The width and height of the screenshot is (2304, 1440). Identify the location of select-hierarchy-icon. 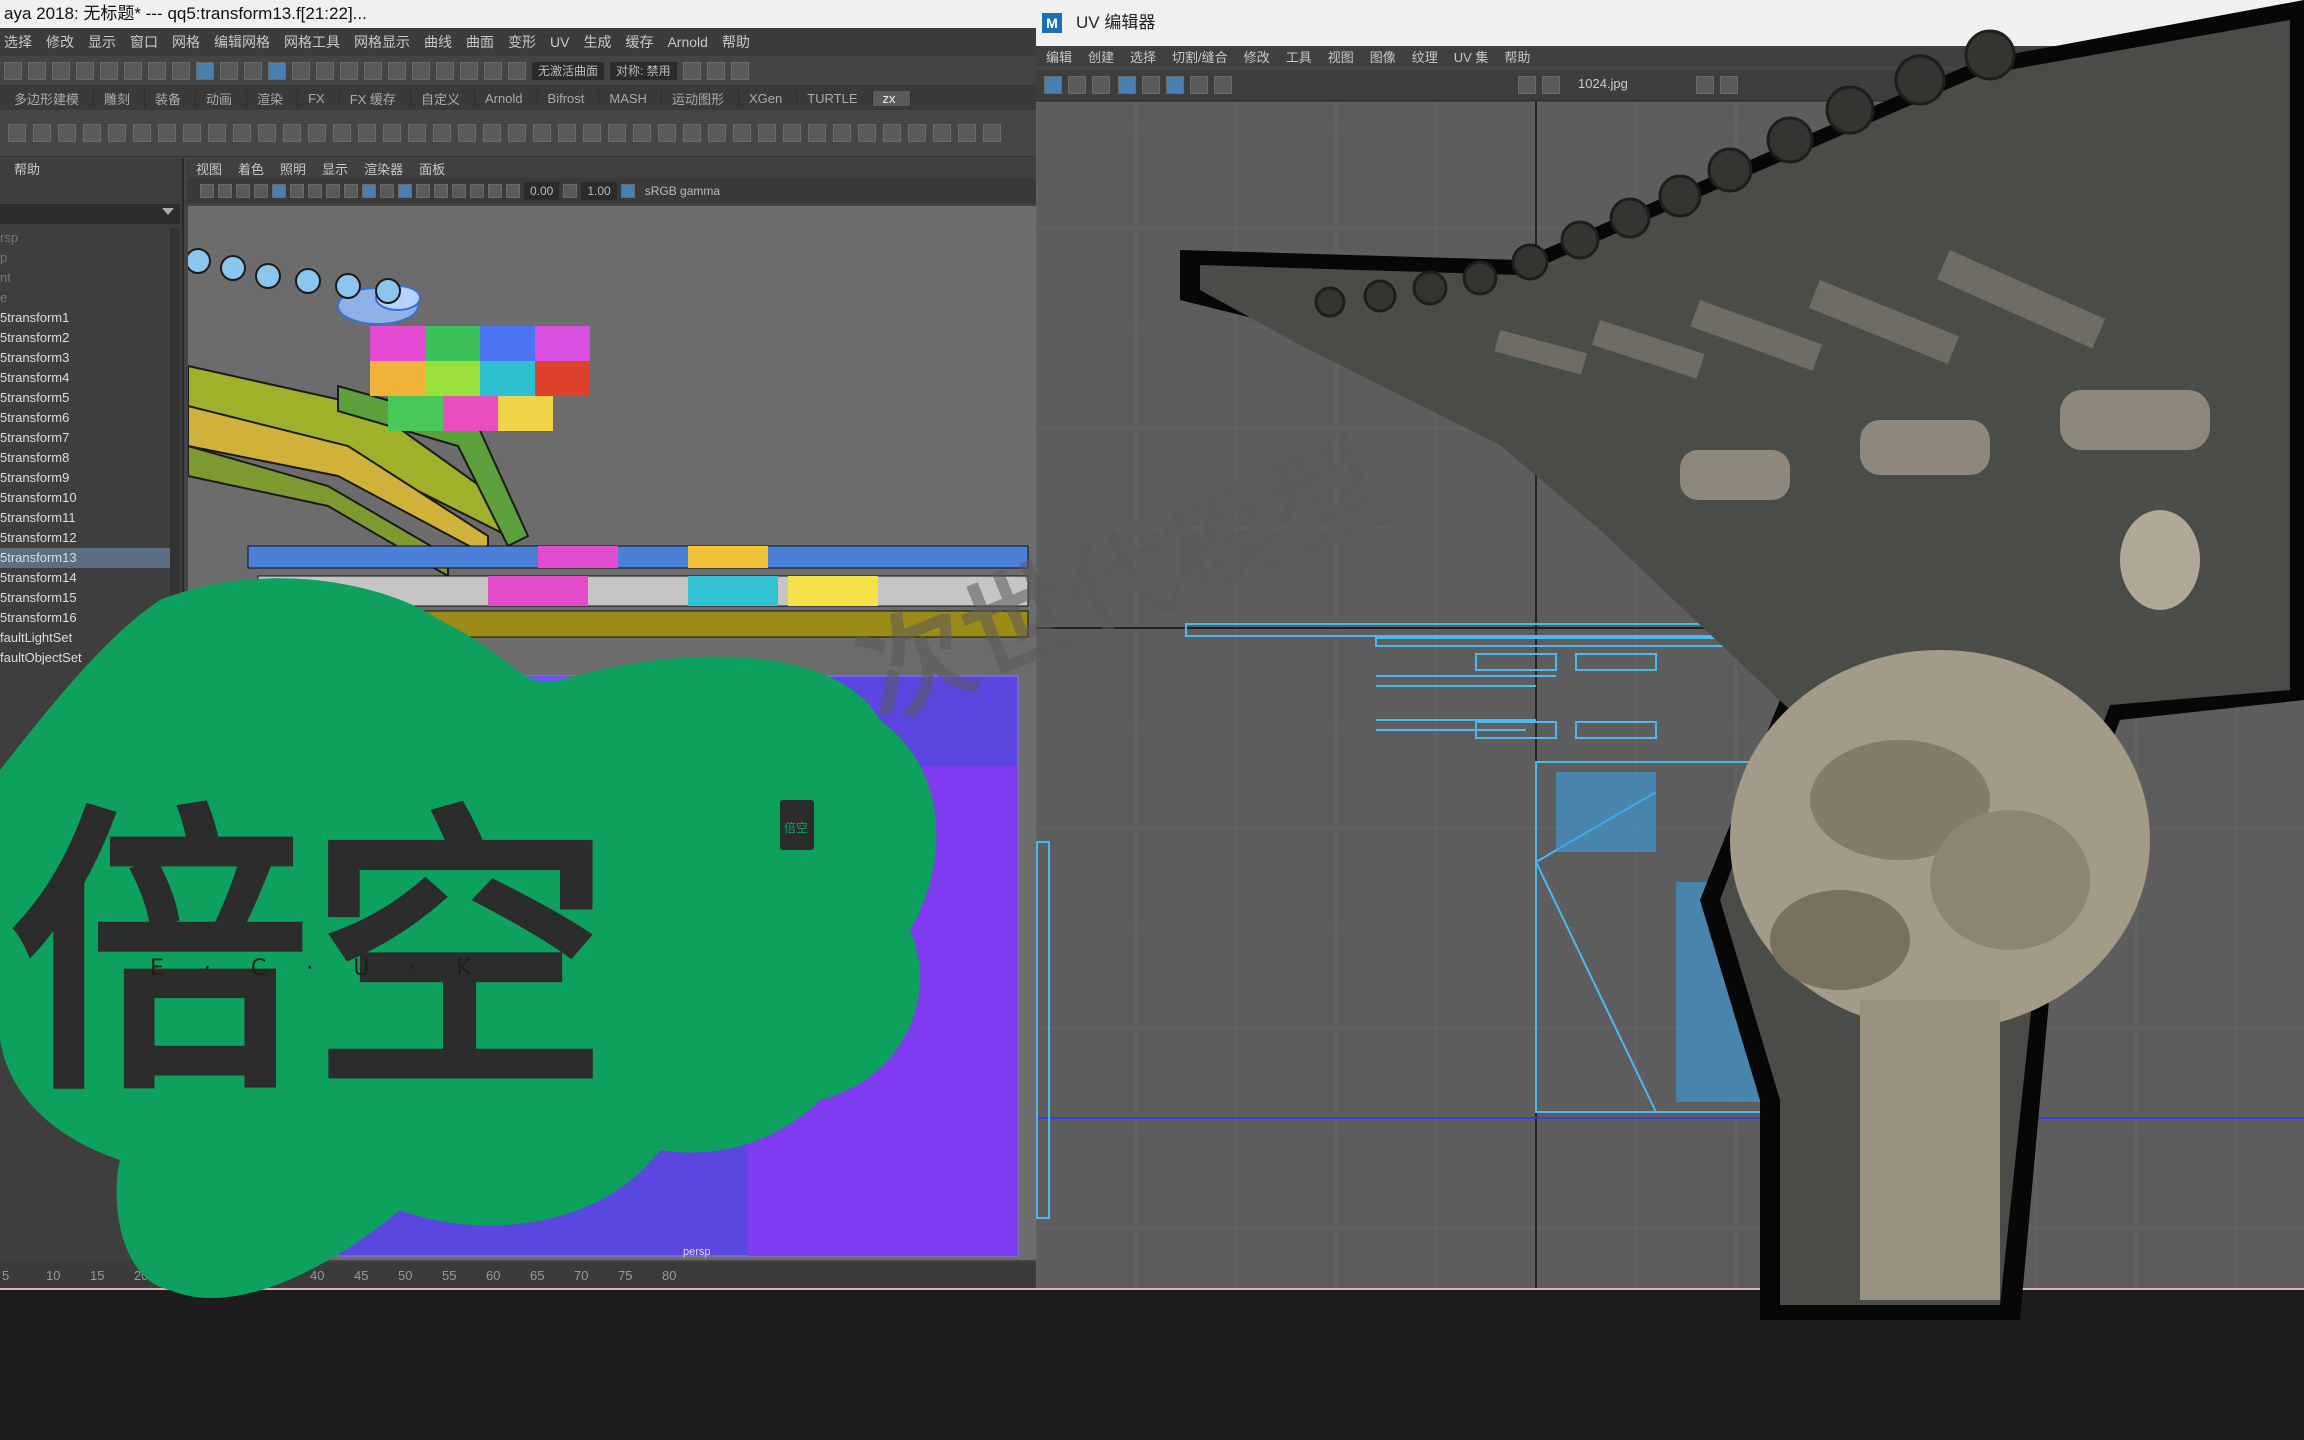
(157, 70).